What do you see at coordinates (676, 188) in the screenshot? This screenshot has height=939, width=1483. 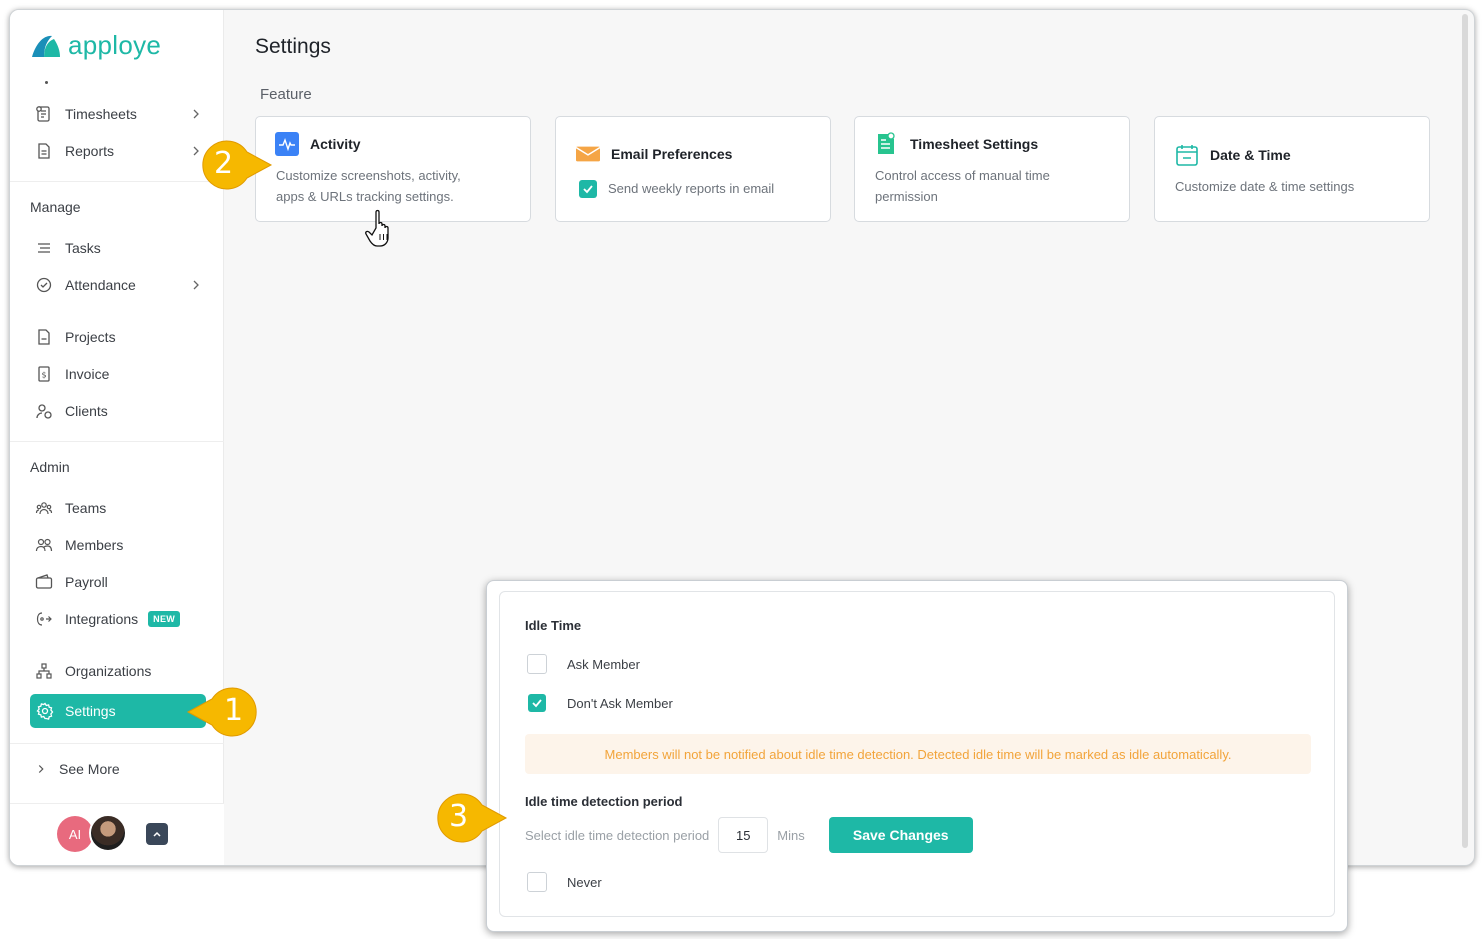 I see `email-weekly-checkbox-row: Send weekly reports in email` at bounding box center [676, 188].